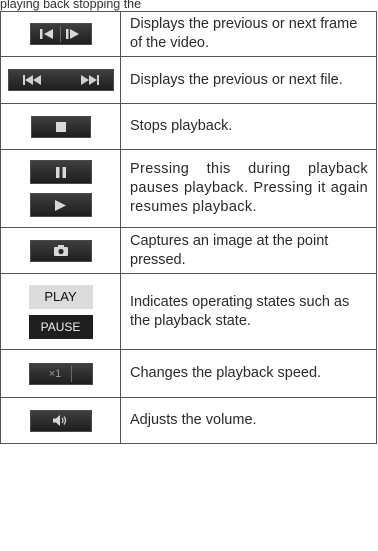  Describe the element at coordinates (248, 420) in the screenshot. I see `row-description: Adjusts the volume.` at that location.